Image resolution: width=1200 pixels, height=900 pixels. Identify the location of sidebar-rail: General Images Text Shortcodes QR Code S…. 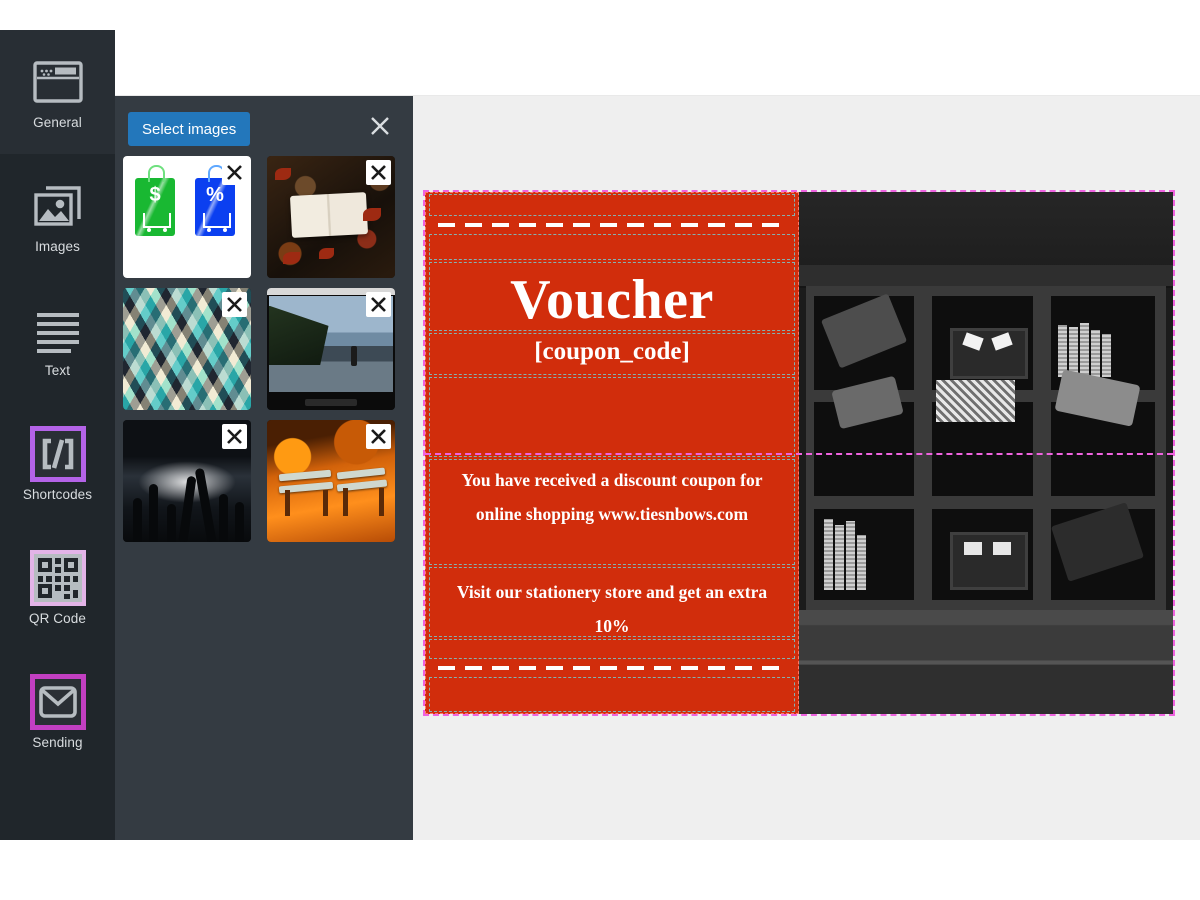
(57, 435).